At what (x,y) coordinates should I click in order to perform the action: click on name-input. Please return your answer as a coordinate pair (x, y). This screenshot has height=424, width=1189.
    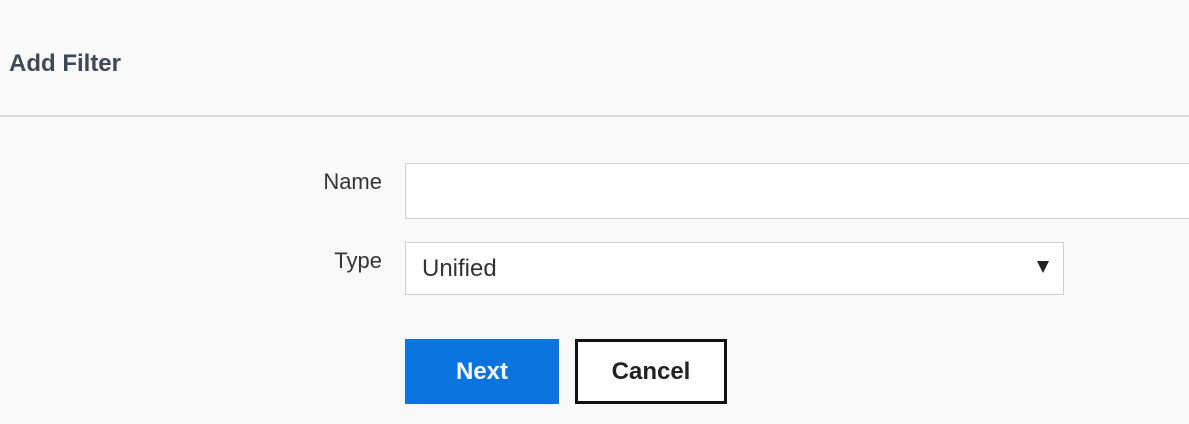
    Looking at the image, I should click on (797, 191).